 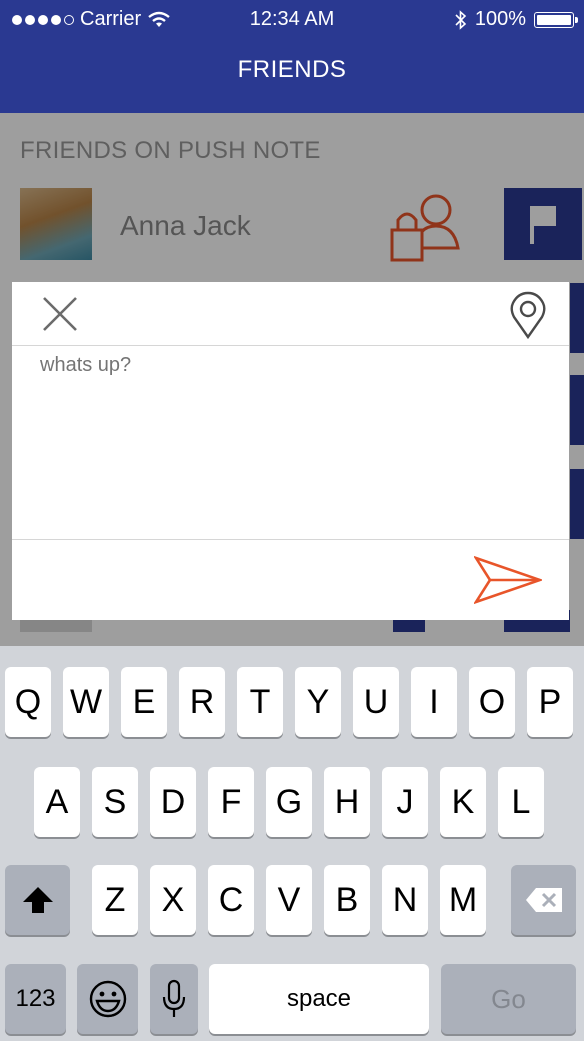 I want to click on key-label: Z, so click(x=115, y=899).